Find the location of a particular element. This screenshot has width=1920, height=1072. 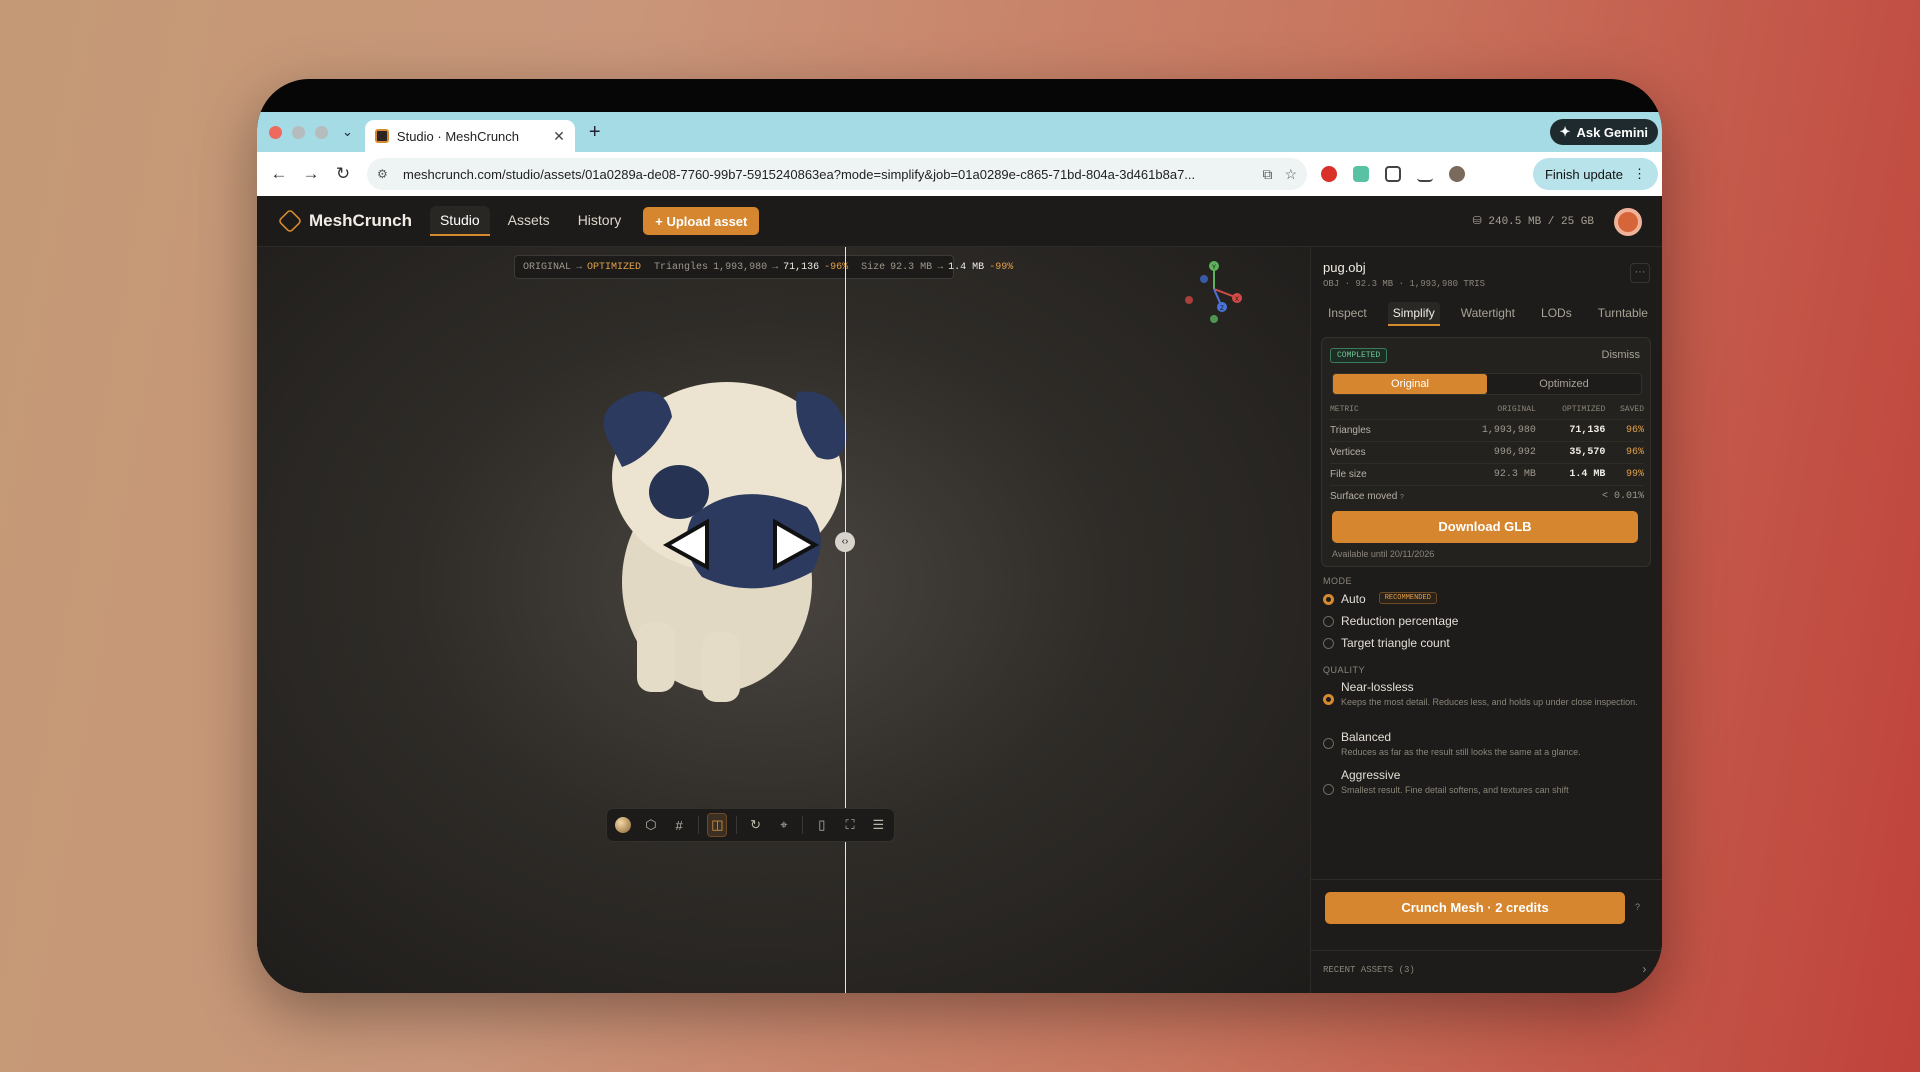

new-tab-button: + is located at coordinates (595, 132).